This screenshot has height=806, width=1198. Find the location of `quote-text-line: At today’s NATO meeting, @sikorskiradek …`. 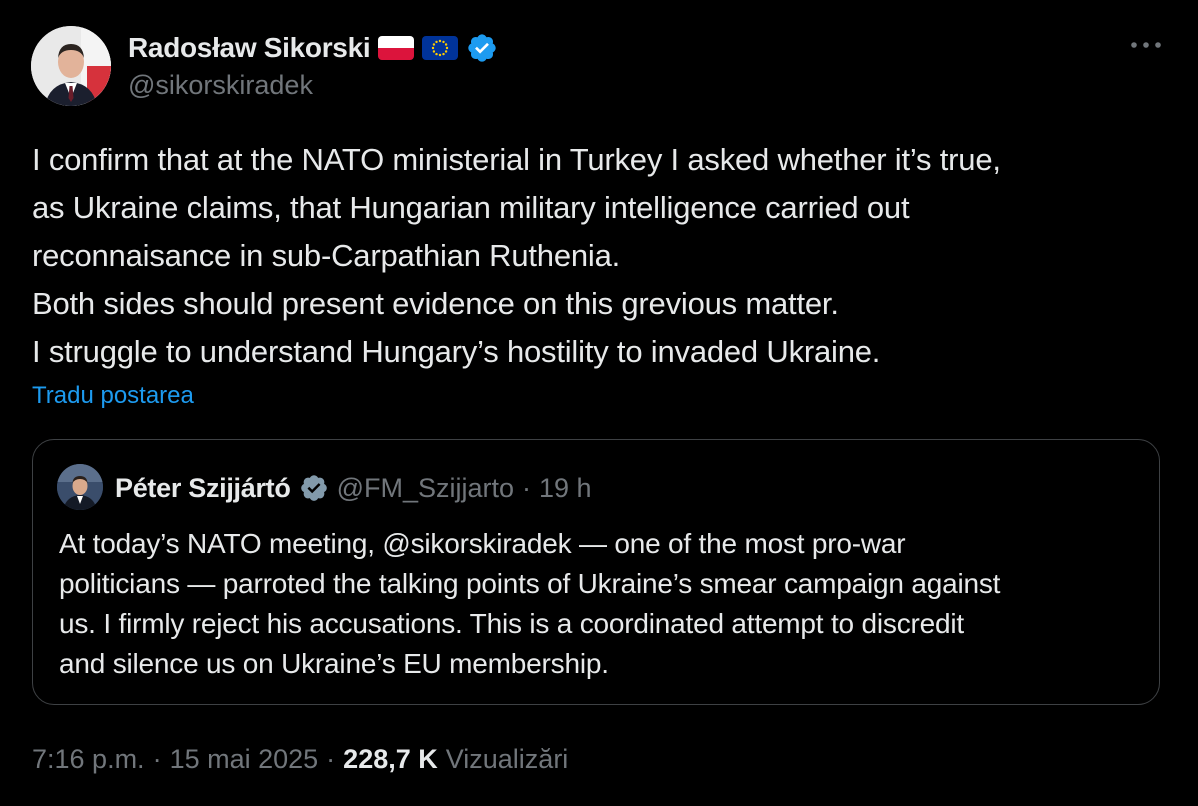

quote-text-line: At today’s NATO meeting, @sikorskiradek … is located at coordinates (482, 543).